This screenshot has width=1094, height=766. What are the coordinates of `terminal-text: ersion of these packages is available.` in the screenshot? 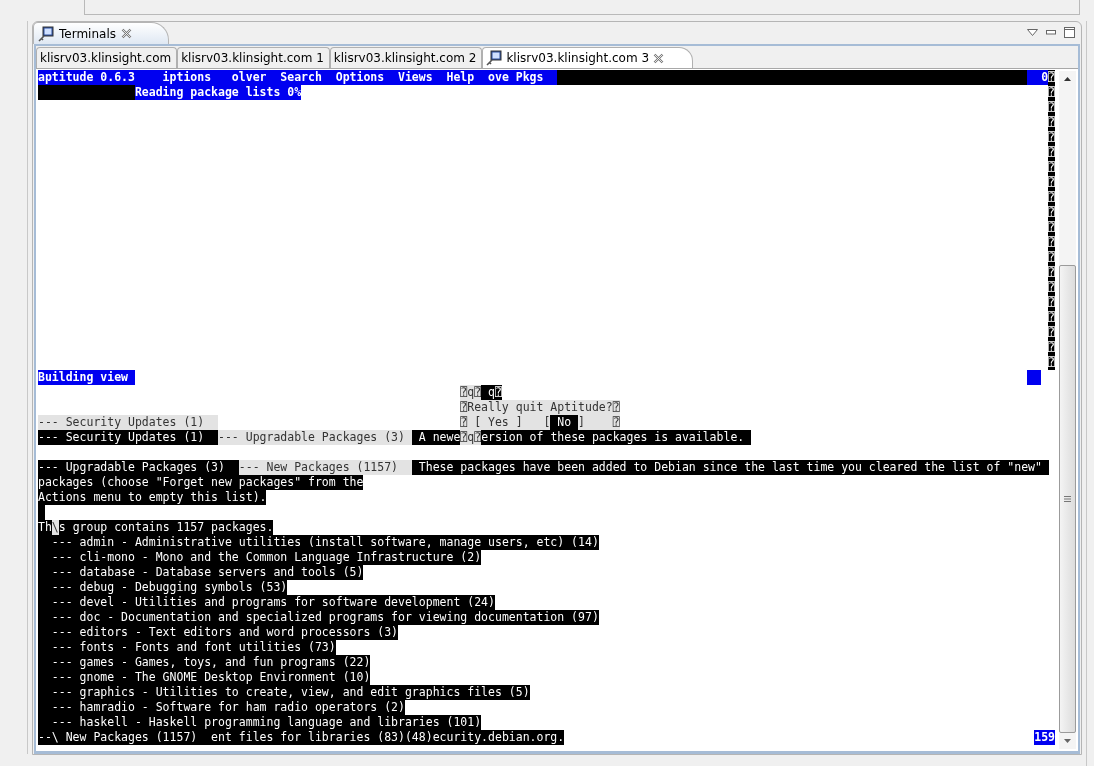 It's located at (616, 437).